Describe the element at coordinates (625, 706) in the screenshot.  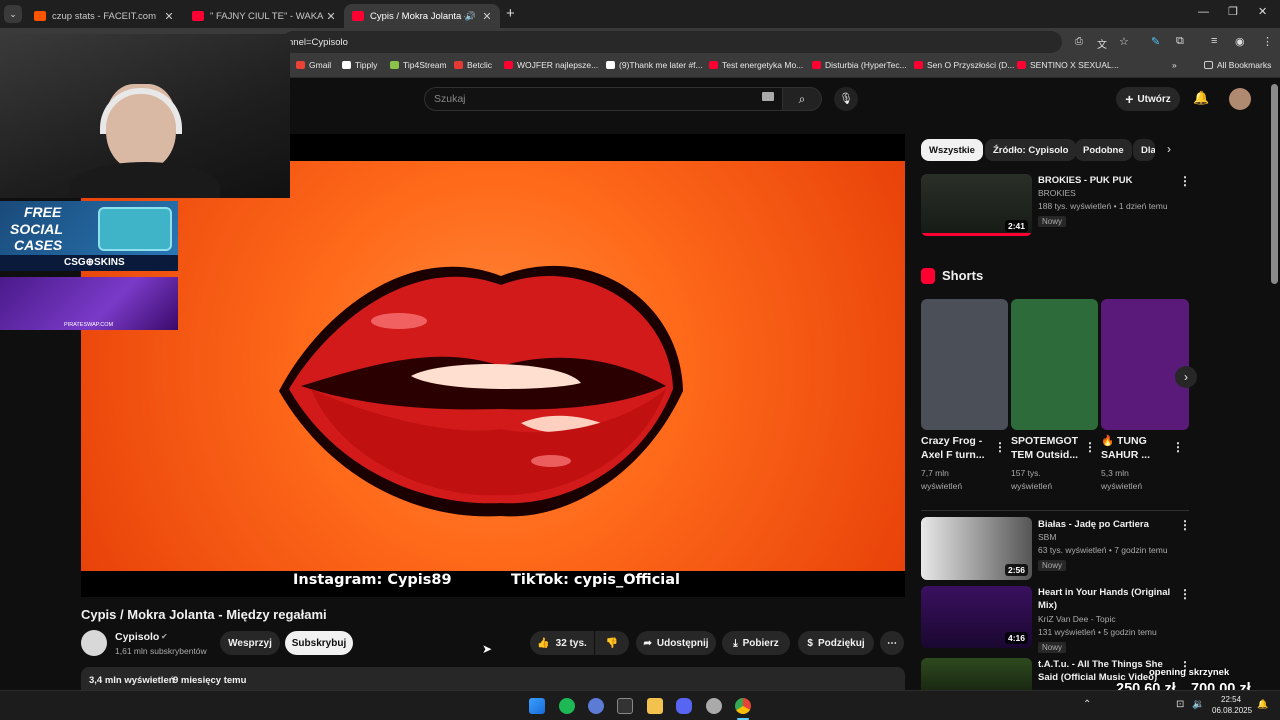
I see `epic-games-icon` at that location.